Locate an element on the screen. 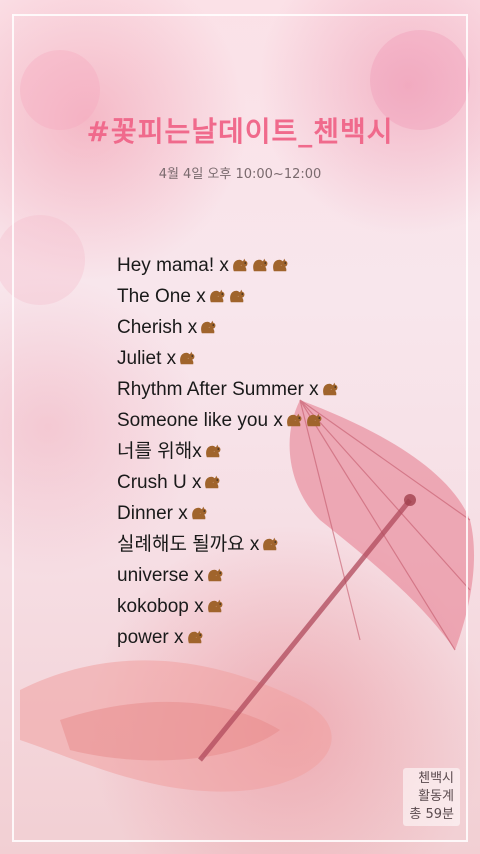 The height and width of the screenshot is (854, 480). song-item: Hey mama! x is located at coordinates (228, 265).